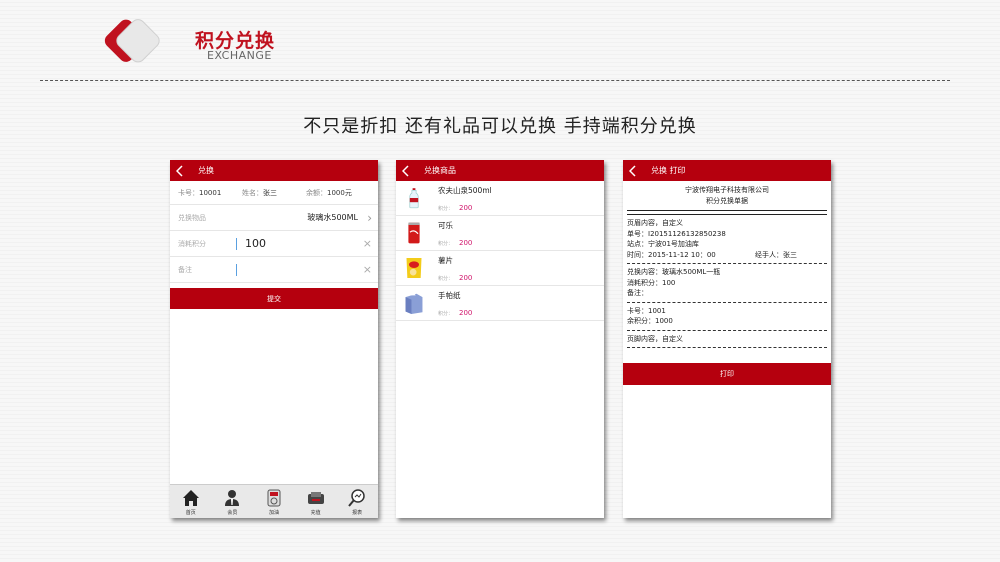 The height and width of the screenshot is (562, 1000). What do you see at coordinates (303, 243) in the screenshot?
I see `points-input: 100` at bounding box center [303, 243].